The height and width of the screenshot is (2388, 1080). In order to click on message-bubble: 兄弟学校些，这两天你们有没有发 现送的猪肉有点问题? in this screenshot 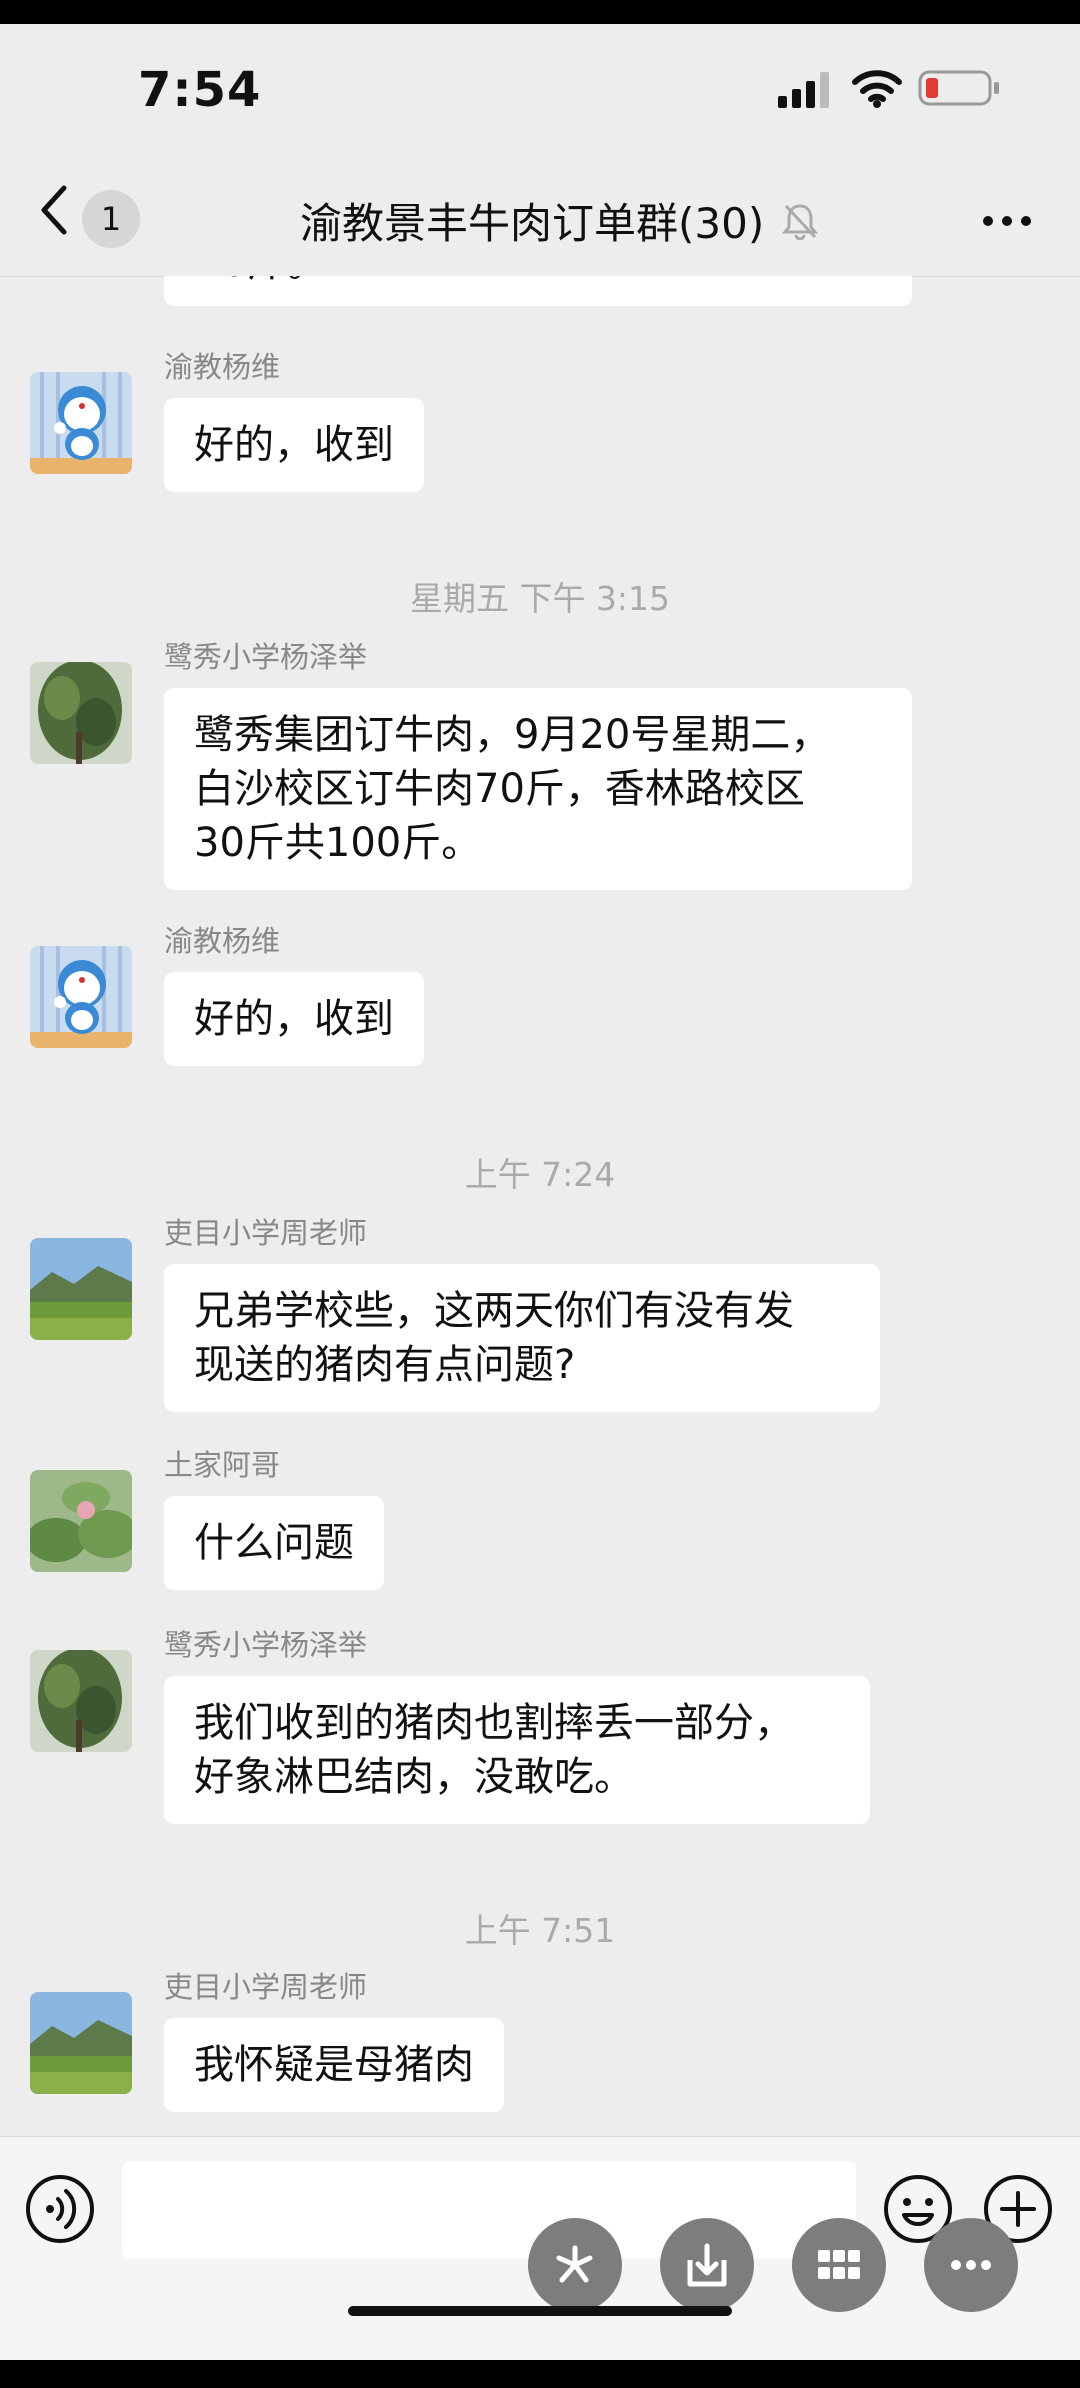, I will do `click(522, 1338)`.